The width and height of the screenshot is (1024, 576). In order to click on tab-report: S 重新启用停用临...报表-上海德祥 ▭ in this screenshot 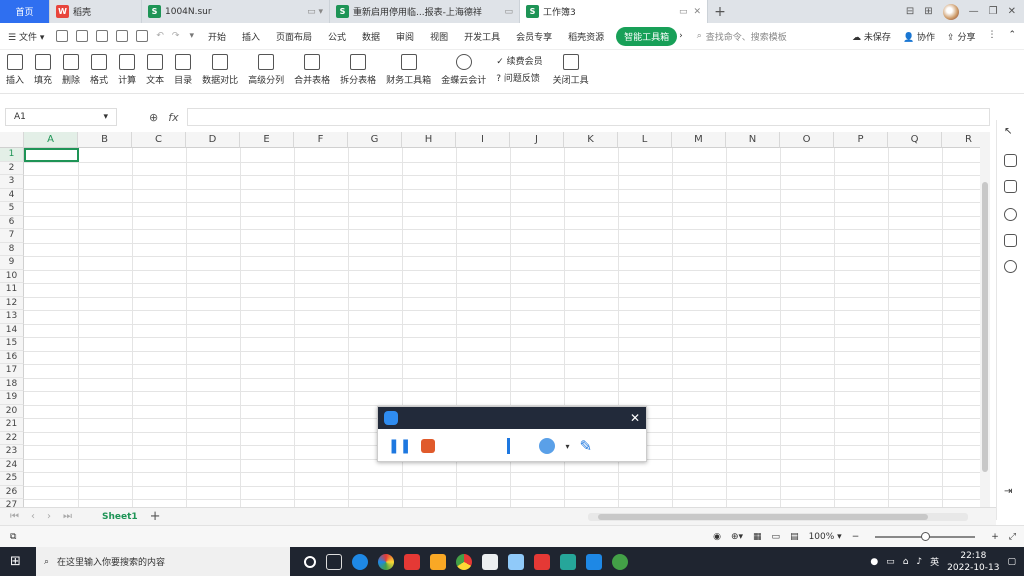, I will do `click(425, 11)`.